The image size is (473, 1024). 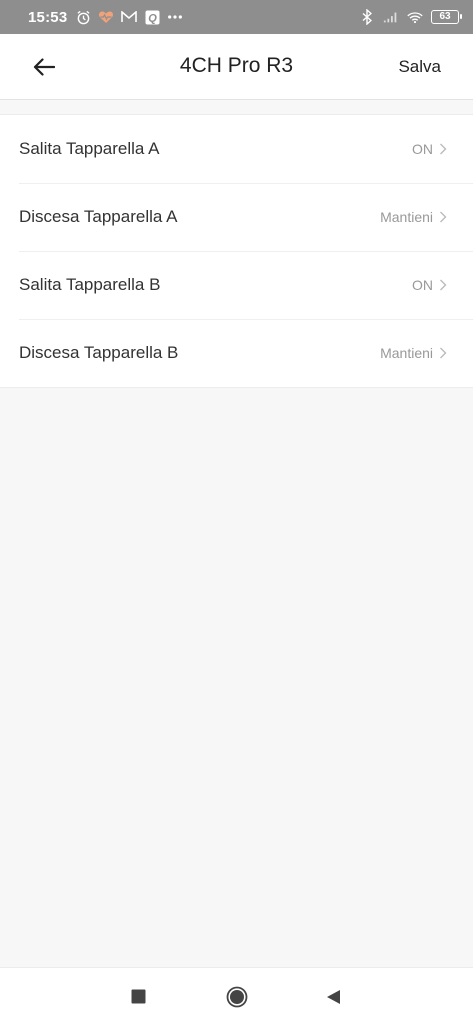 What do you see at coordinates (236, 17) in the screenshot?
I see `status-bar: 15:53 Q 63` at bounding box center [236, 17].